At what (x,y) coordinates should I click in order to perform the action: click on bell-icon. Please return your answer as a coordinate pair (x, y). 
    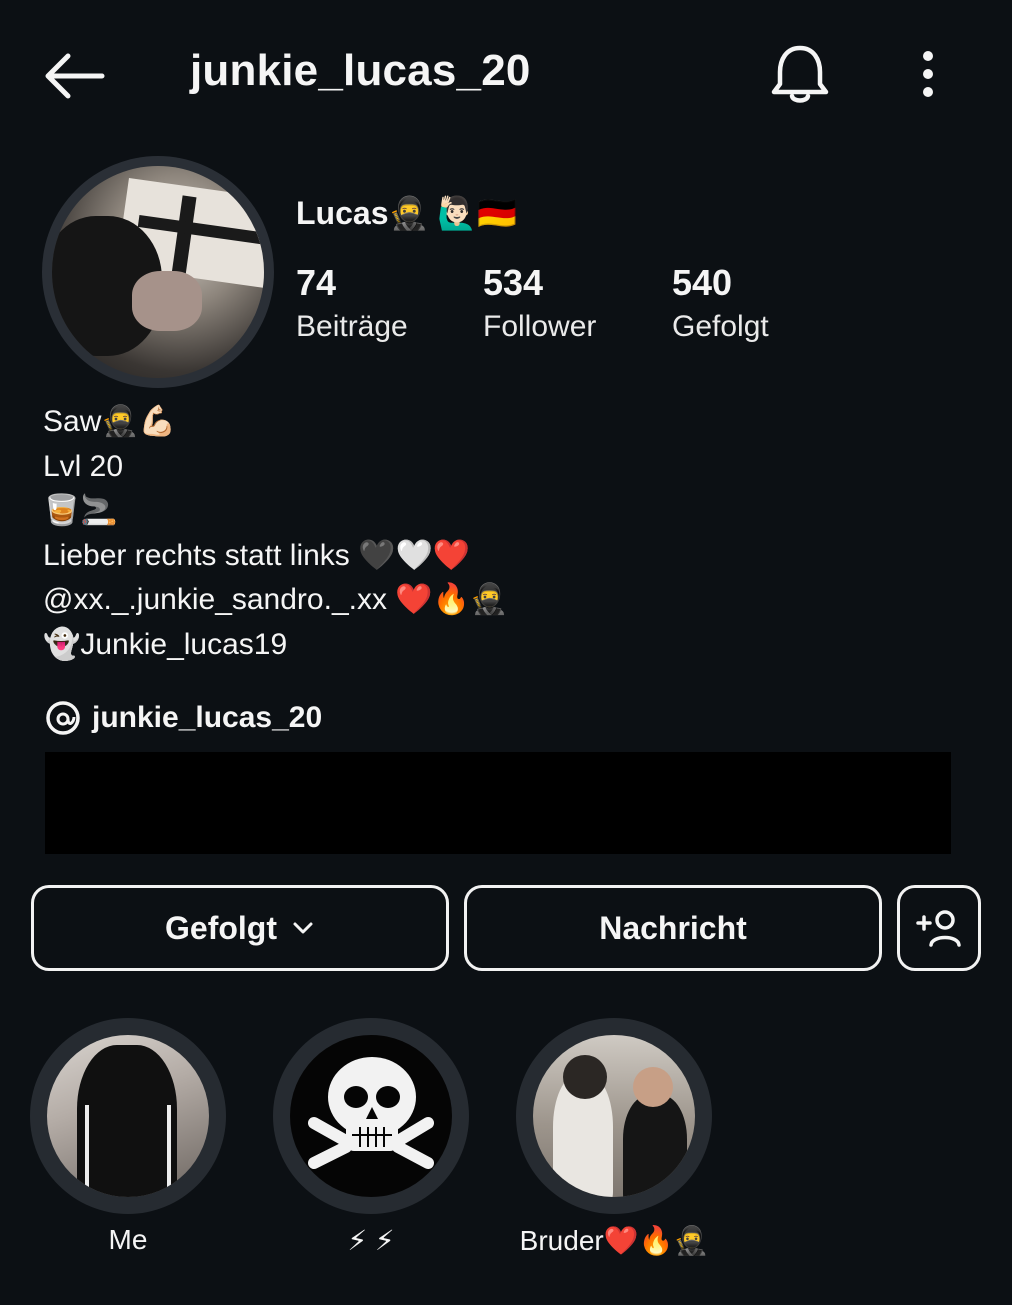
    Looking at the image, I should click on (800, 74).